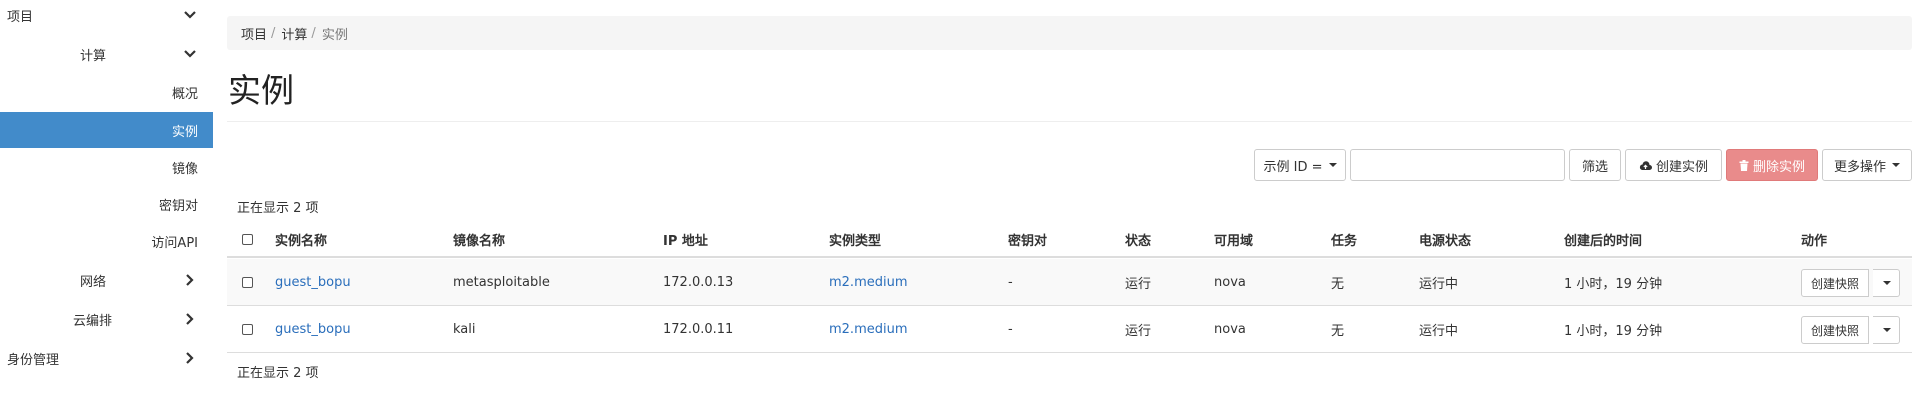 Image resolution: width=1912 pixels, height=404 pixels. Describe the element at coordinates (1069, 121) in the screenshot. I see `divider` at that location.